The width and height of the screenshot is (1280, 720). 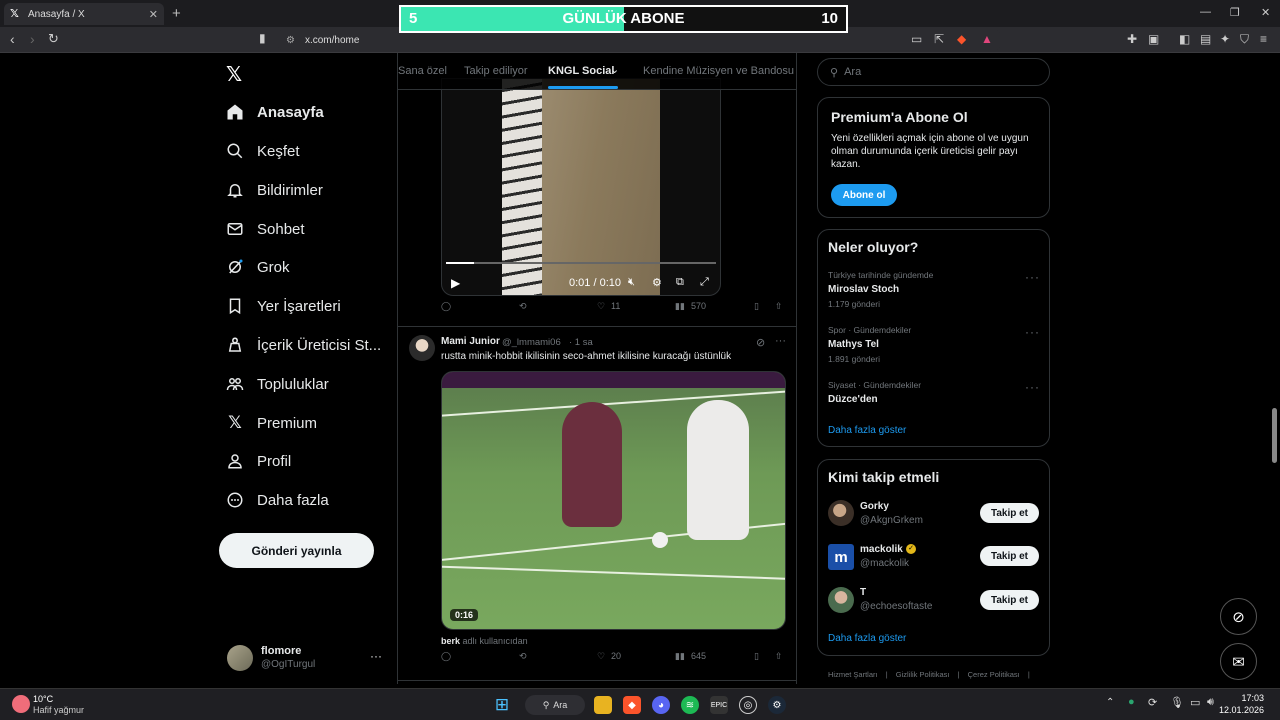 What do you see at coordinates (1239, 710) in the screenshot?
I see `clock-date: 12.01.2026` at bounding box center [1239, 710].